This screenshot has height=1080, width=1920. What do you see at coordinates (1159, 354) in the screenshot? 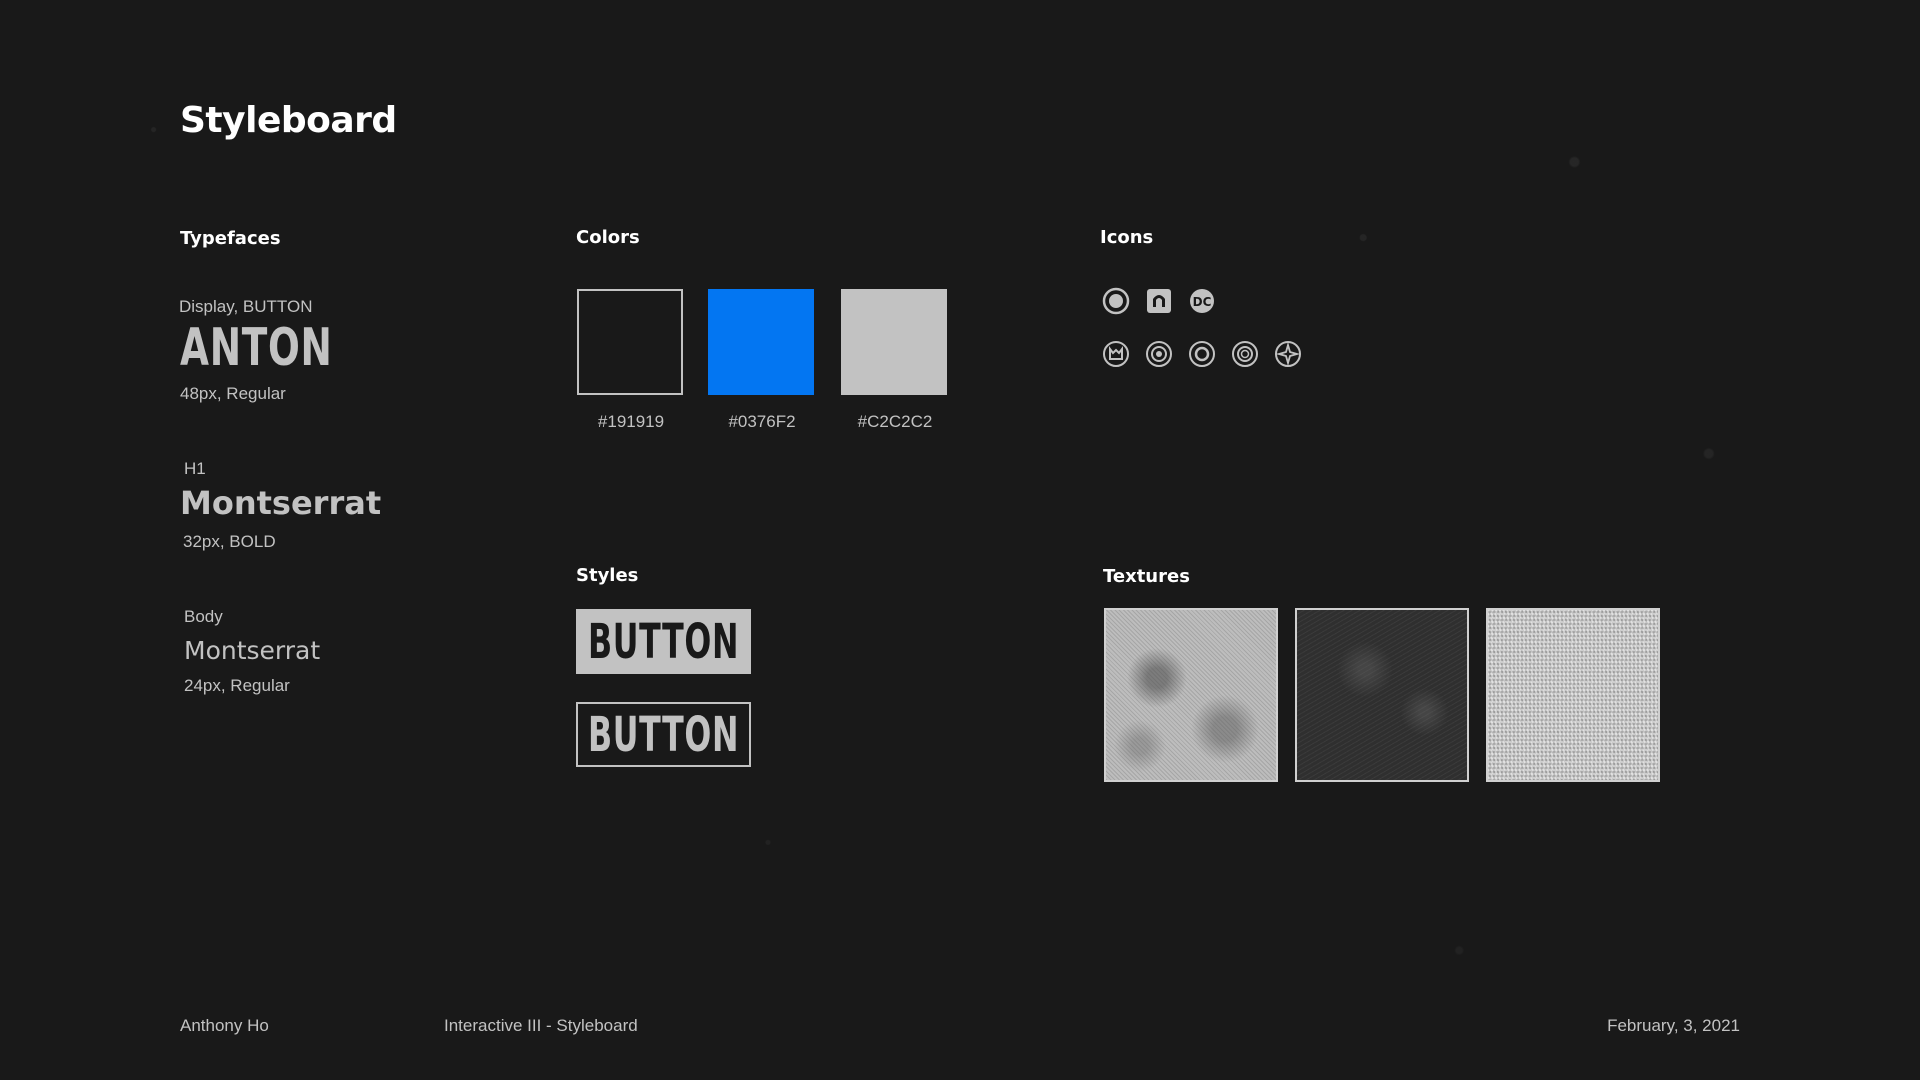
I see `wonder-woman-emblem-icon` at bounding box center [1159, 354].